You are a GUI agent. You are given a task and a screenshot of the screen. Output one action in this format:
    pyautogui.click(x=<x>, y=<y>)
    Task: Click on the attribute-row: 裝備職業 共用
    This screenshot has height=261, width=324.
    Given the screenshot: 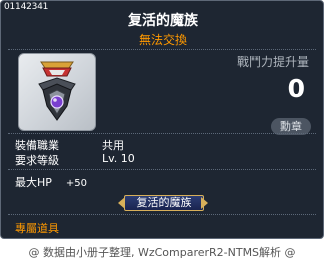 What is the action you would take?
    pyautogui.click(x=69, y=145)
    